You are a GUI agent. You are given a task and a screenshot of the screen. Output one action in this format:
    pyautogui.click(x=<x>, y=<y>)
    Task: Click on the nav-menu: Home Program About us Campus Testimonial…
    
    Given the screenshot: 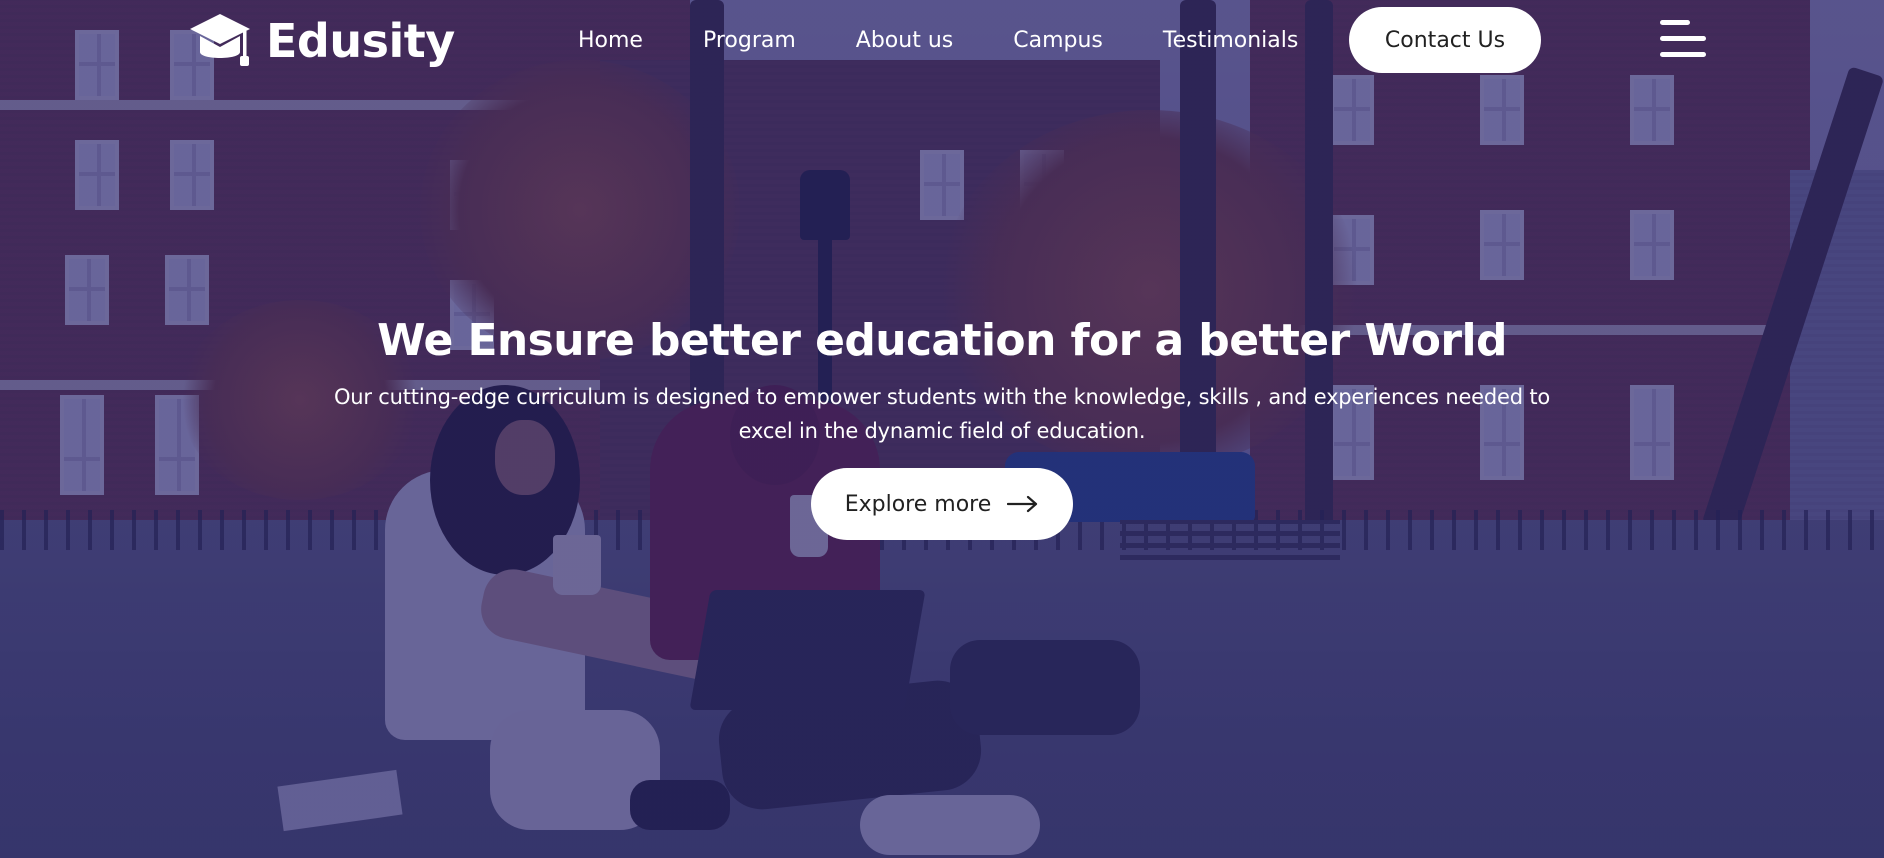 What is the action you would take?
    pyautogui.click(x=968, y=41)
    